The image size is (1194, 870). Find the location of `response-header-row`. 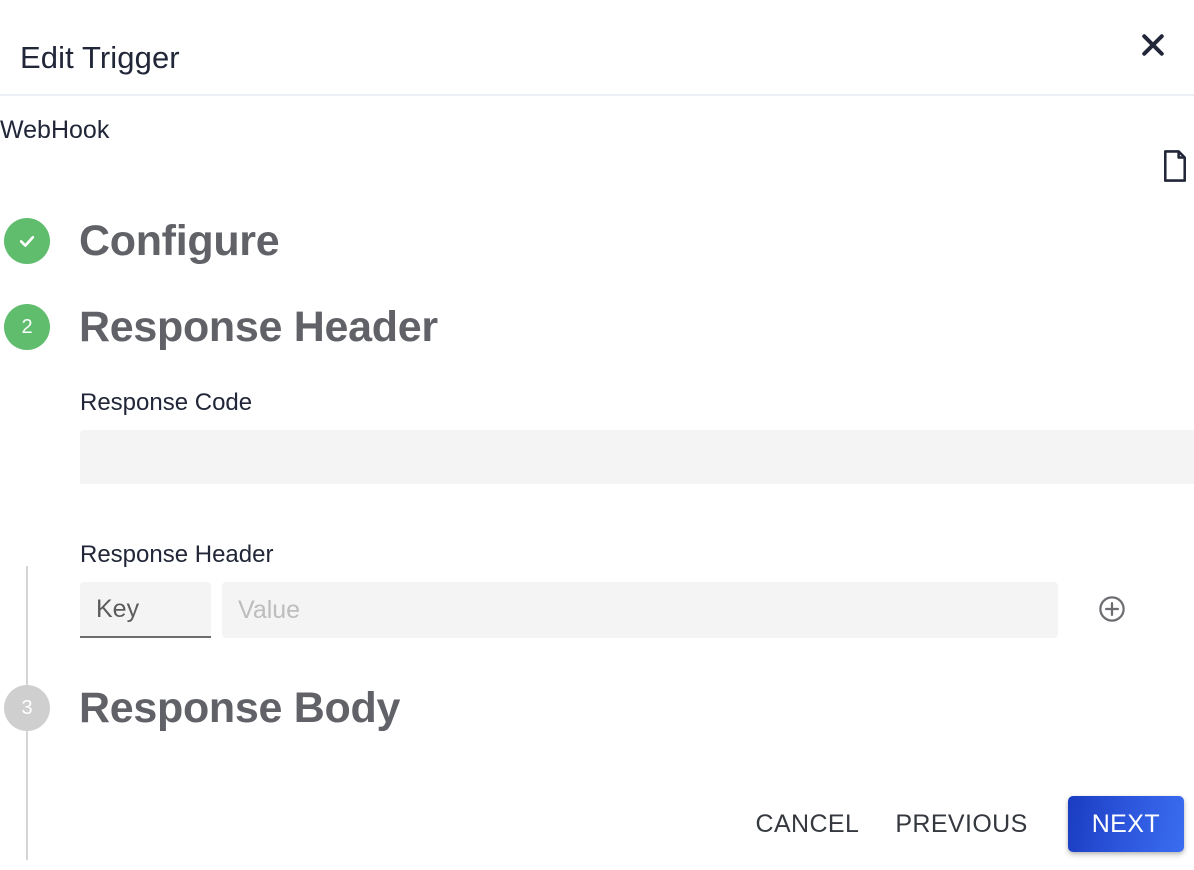

response-header-row is located at coordinates (637, 612).